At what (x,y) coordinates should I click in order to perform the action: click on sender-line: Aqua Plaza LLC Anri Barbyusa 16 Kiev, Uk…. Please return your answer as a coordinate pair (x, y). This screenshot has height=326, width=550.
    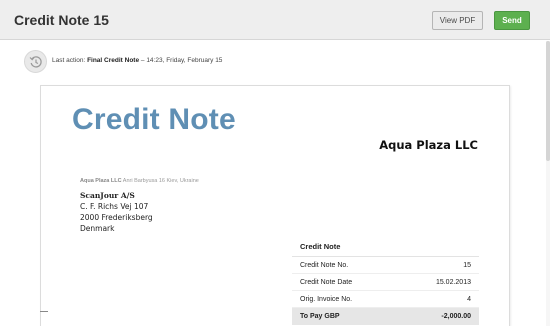
    Looking at the image, I should click on (139, 181).